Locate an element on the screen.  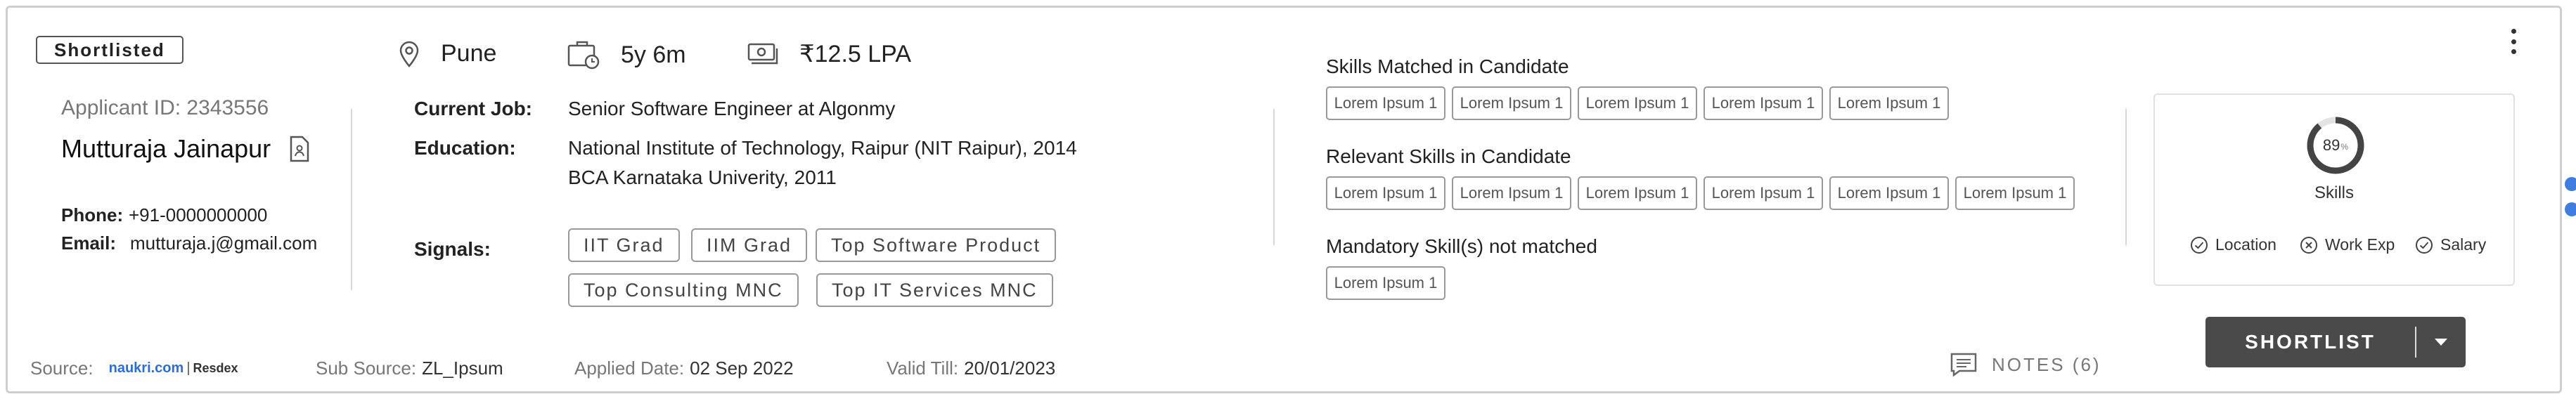
gauge-value: 89% is located at coordinates (2335, 145).